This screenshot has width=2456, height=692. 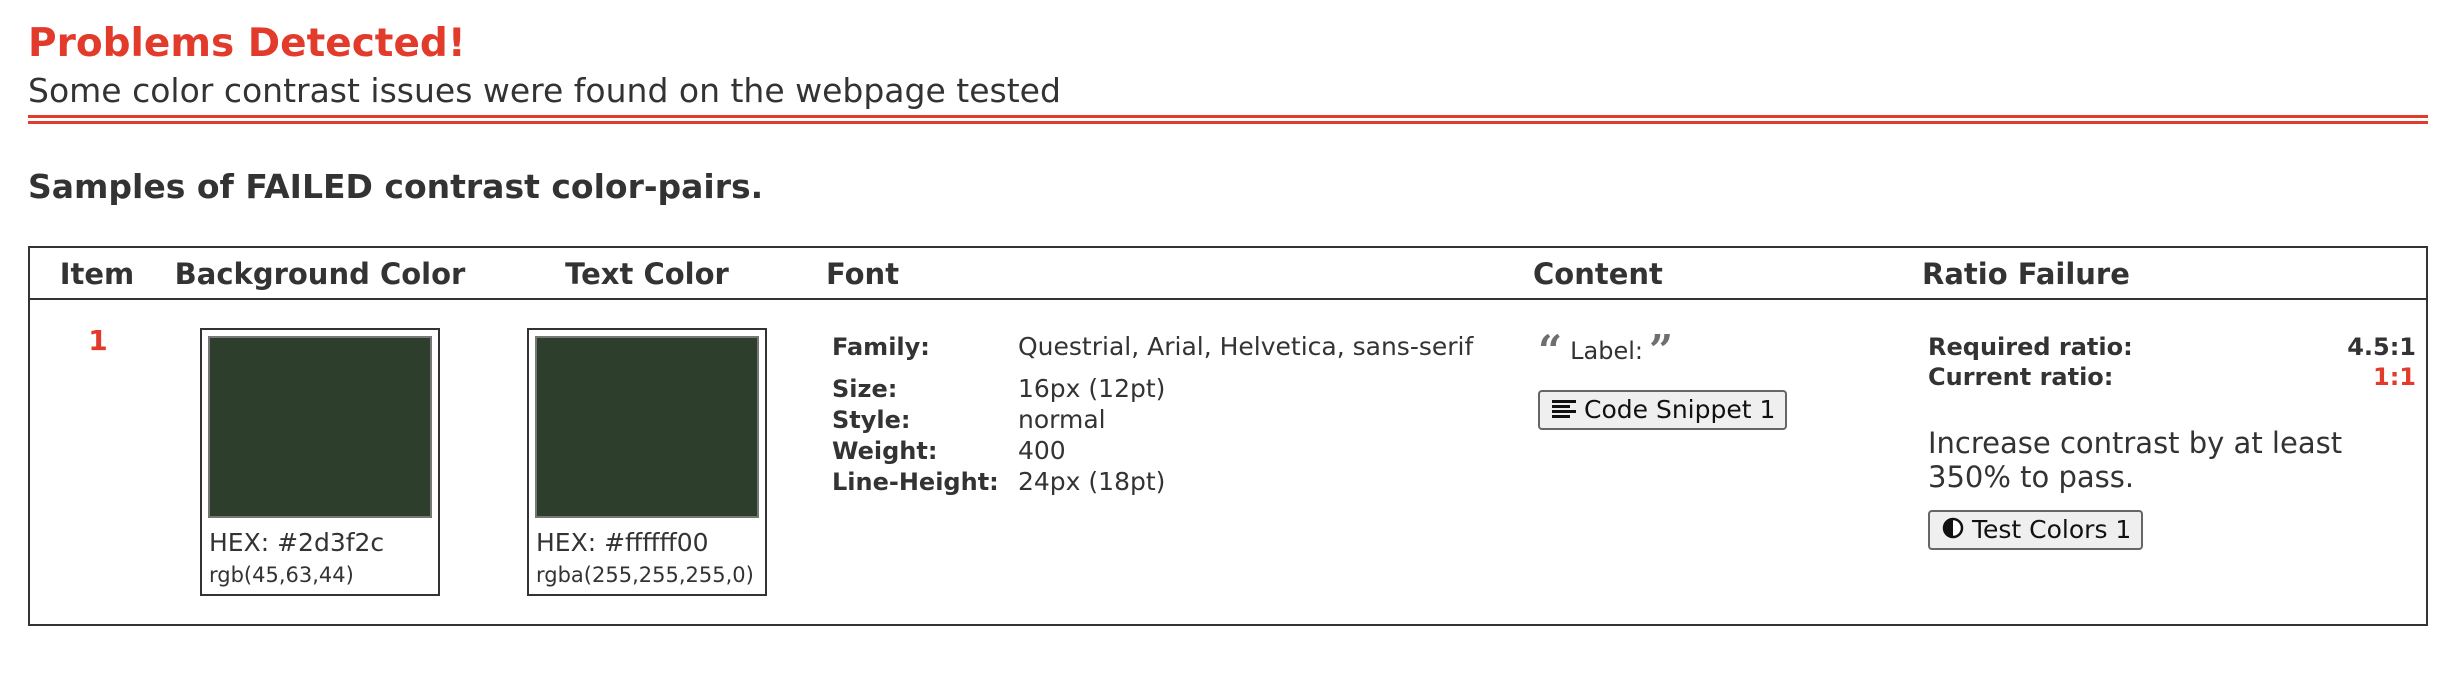 I want to click on text-color-sample: HEX: #ffffff00 rgba(255,255,255,0), so click(x=647, y=462).